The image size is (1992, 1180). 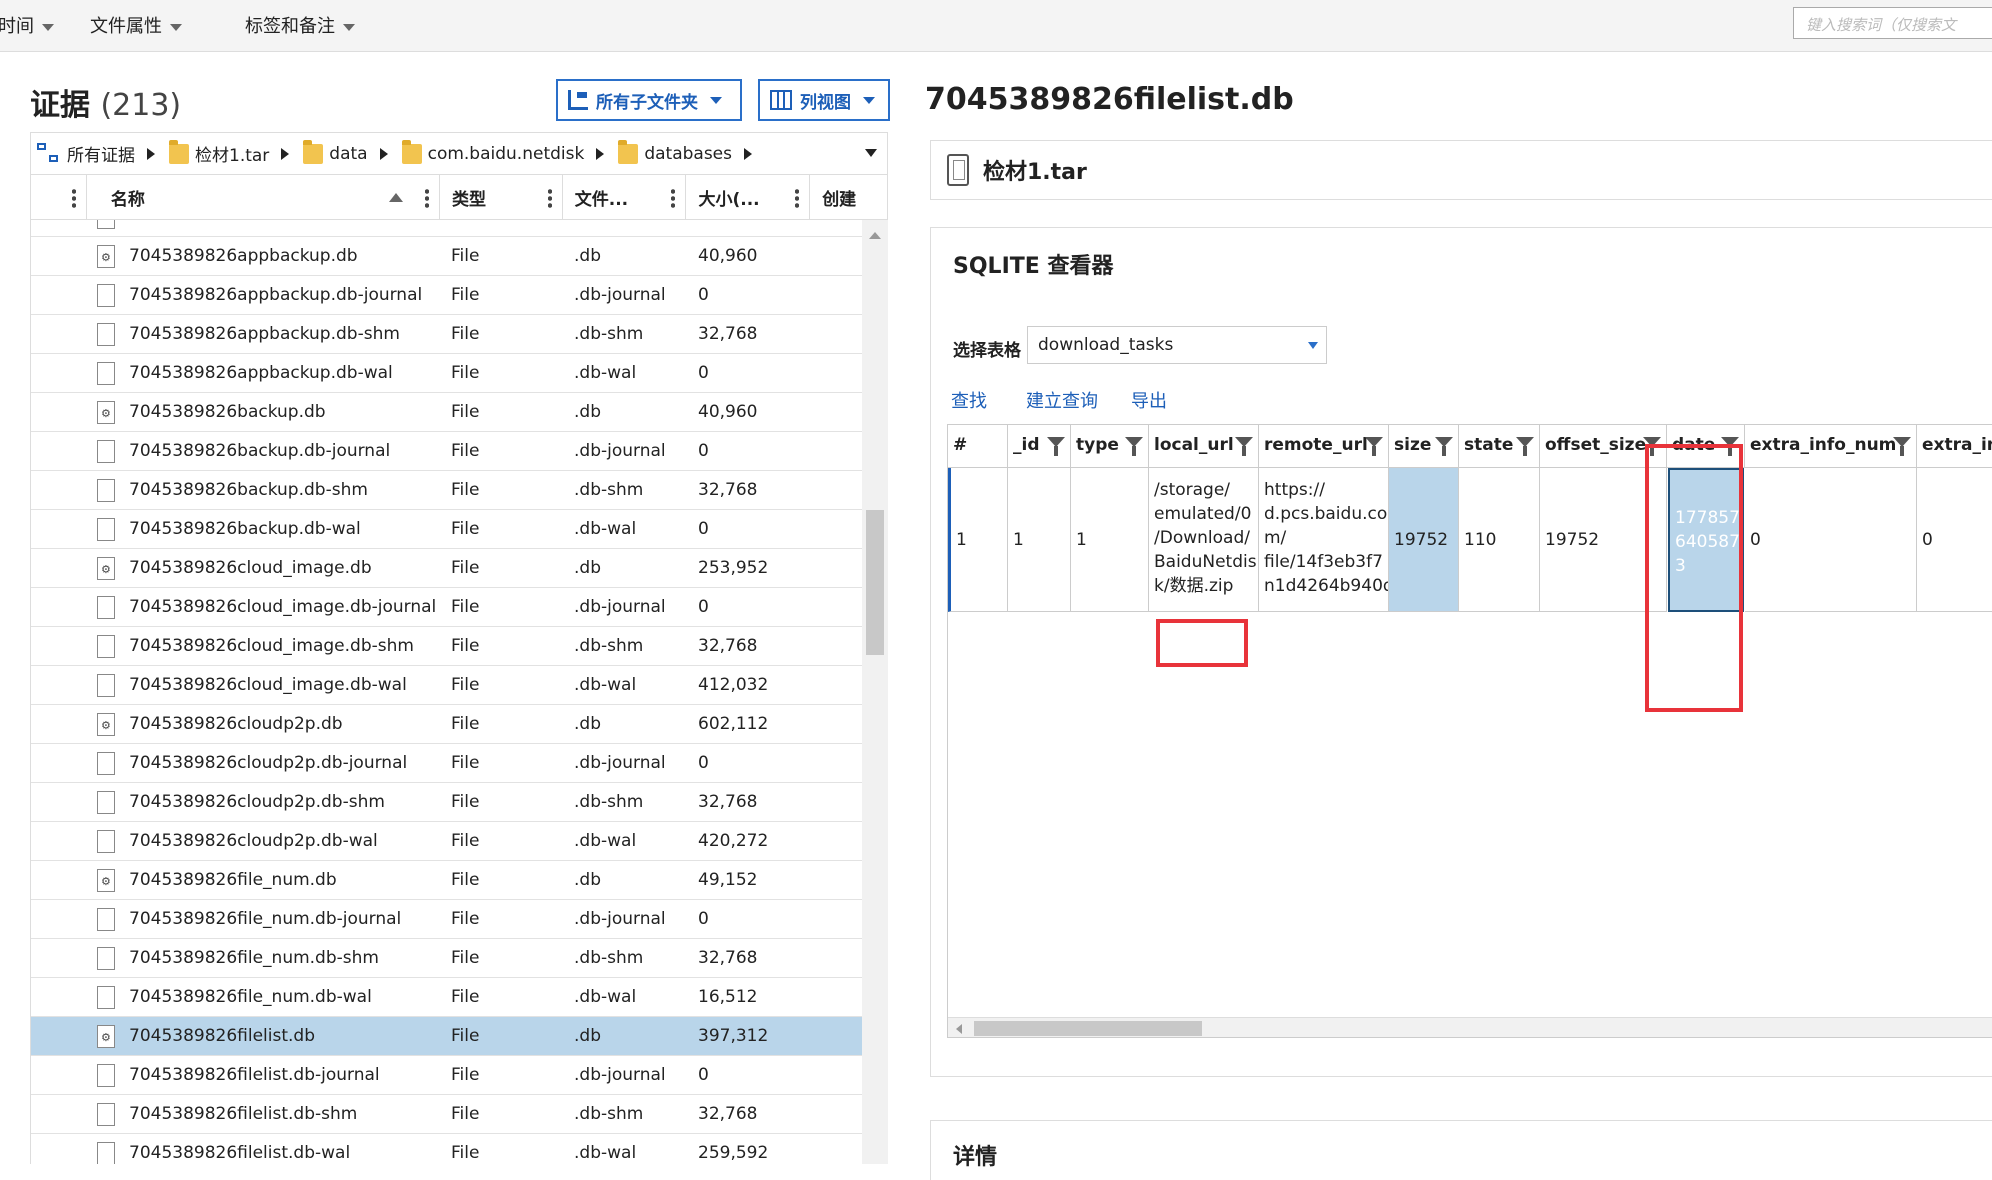 What do you see at coordinates (300, 25) in the screenshot?
I see `menu-tags-notes: 标签和备注` at bounding box center [300, 25].